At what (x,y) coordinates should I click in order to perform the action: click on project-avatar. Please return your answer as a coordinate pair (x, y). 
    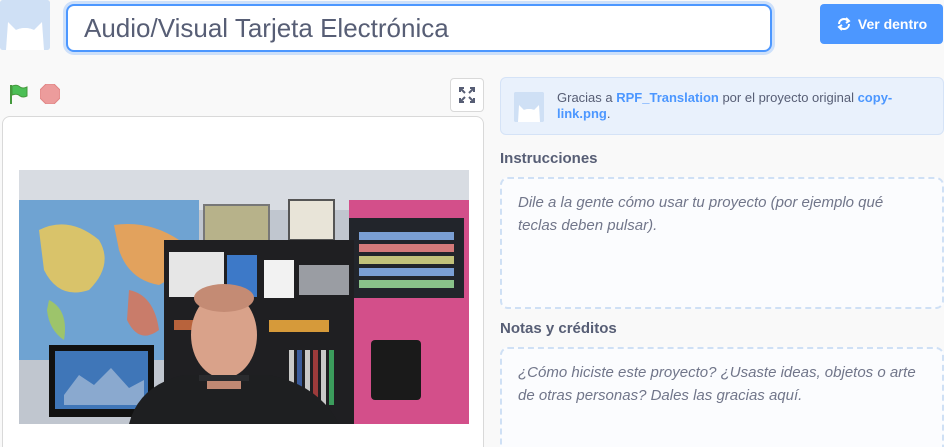
    Looking at the image, I should click on (25, 25).